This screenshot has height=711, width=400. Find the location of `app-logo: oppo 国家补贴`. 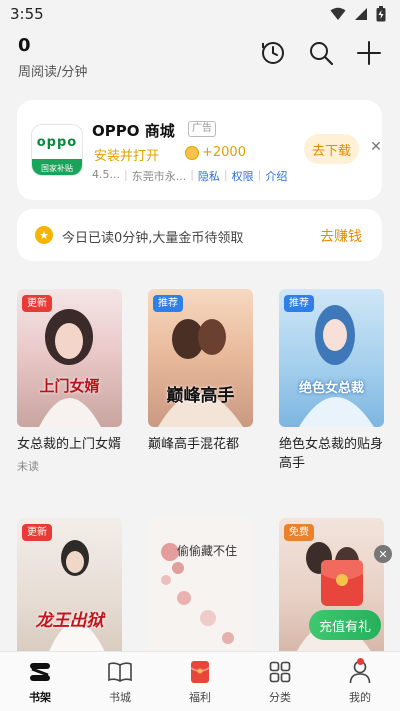

app-logo: oppo 国家补贴 is located at coordinates (57, 150).